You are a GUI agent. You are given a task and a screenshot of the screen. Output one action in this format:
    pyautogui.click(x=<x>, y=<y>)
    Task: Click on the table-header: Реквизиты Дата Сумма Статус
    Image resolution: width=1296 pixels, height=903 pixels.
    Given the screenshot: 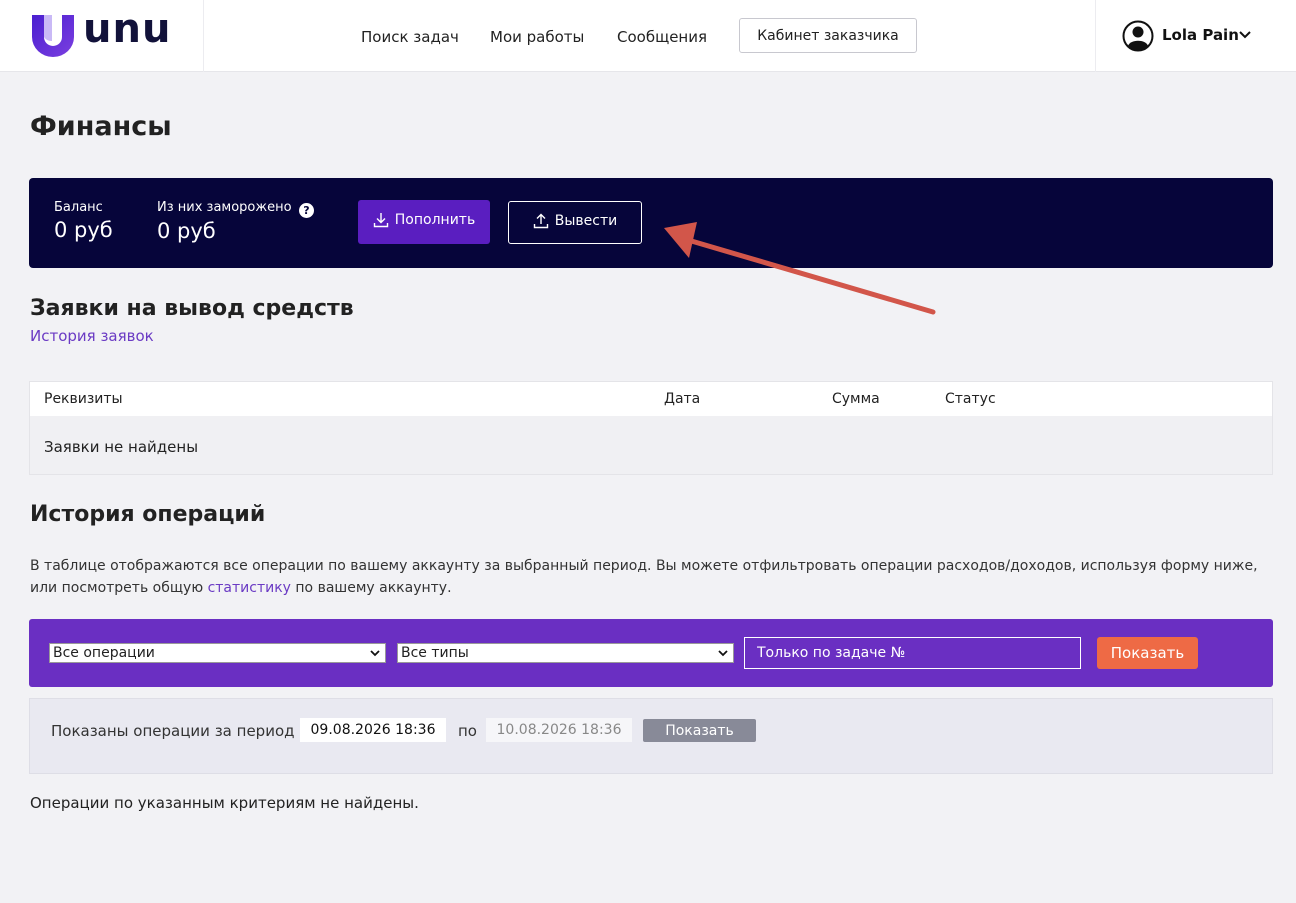 What is the action you would take?
    pyautogui.click(x=651, y=399)
    